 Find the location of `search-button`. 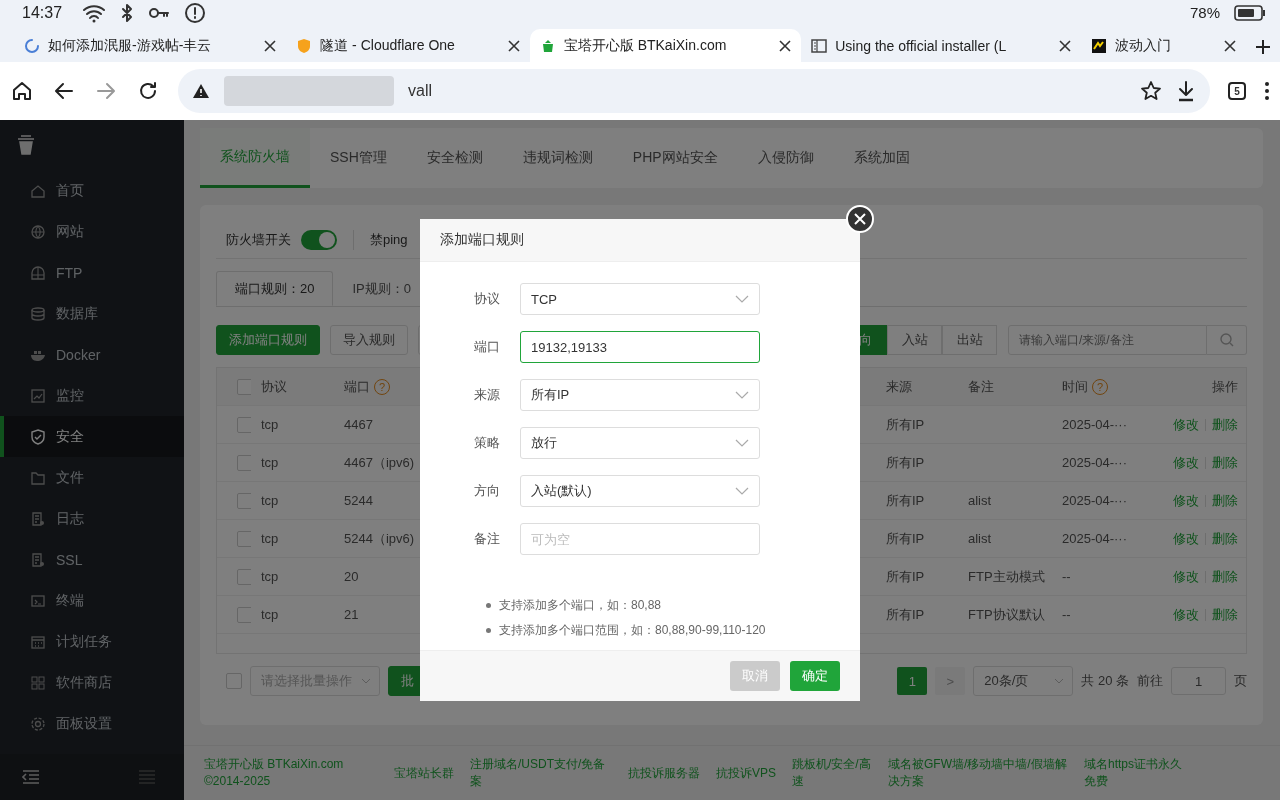

search-button is located at coordinates (1227, 340).